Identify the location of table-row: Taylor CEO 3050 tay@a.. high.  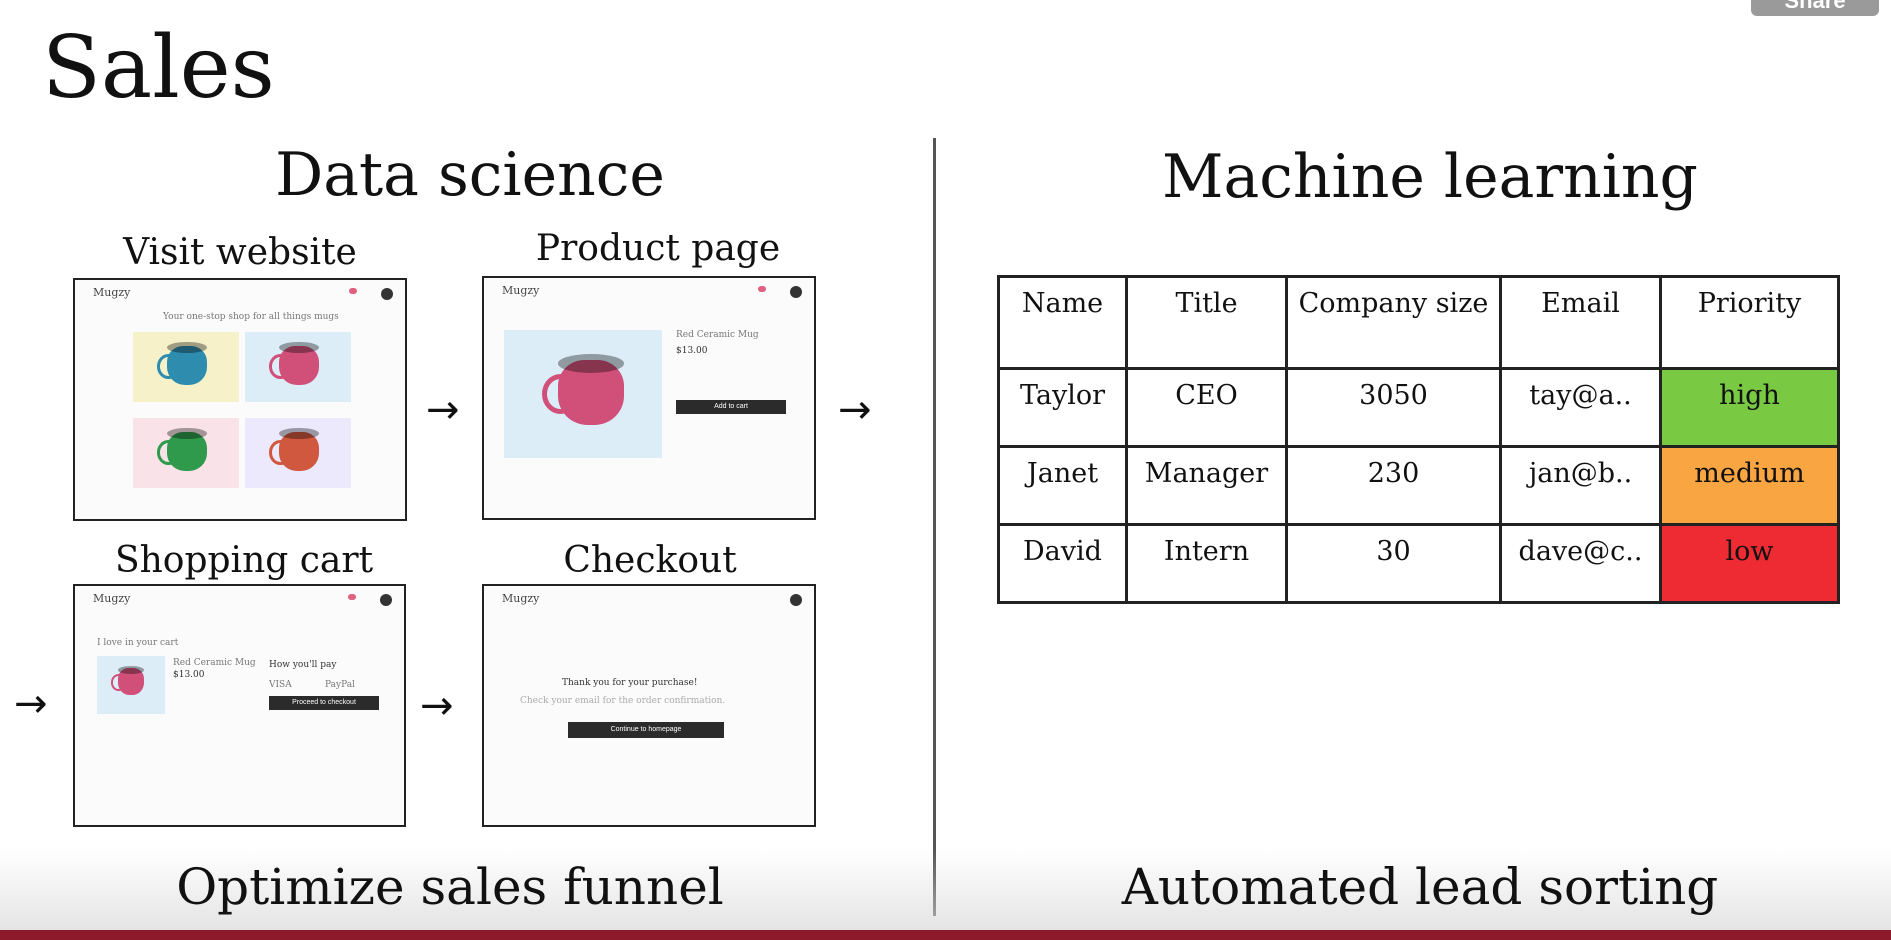
(1418, 407).